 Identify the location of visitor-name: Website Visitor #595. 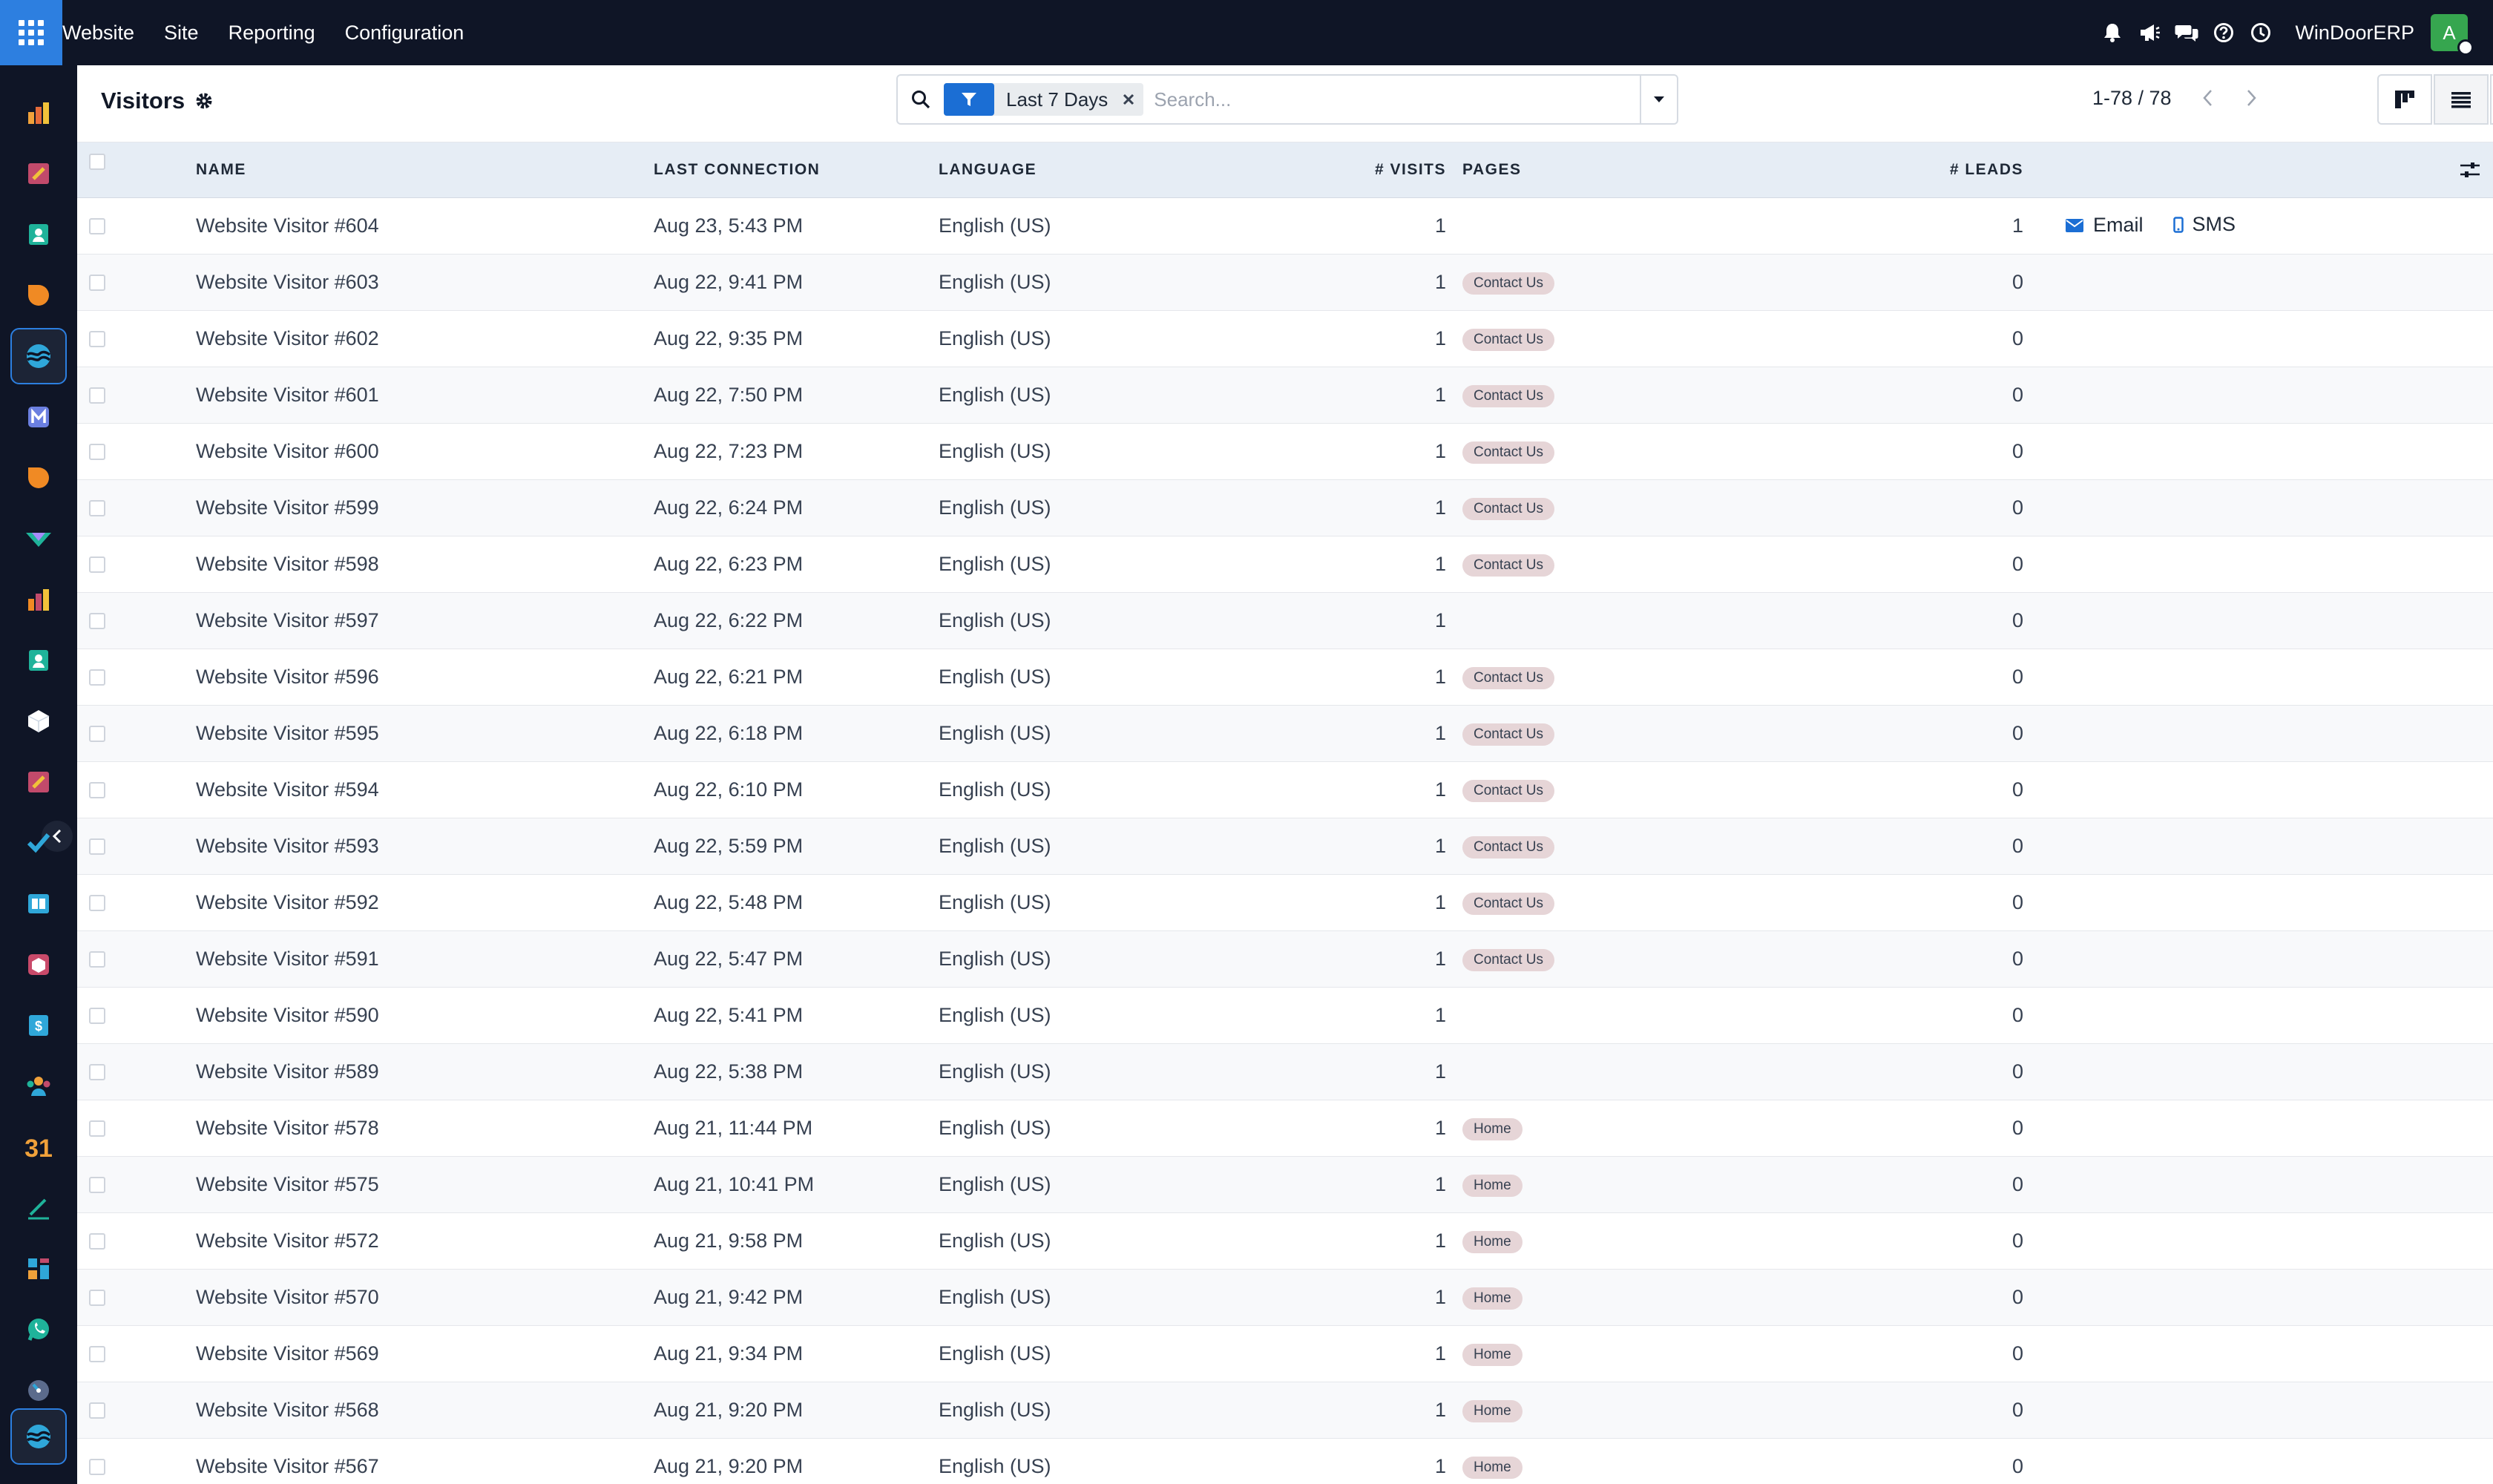
(425, 733).